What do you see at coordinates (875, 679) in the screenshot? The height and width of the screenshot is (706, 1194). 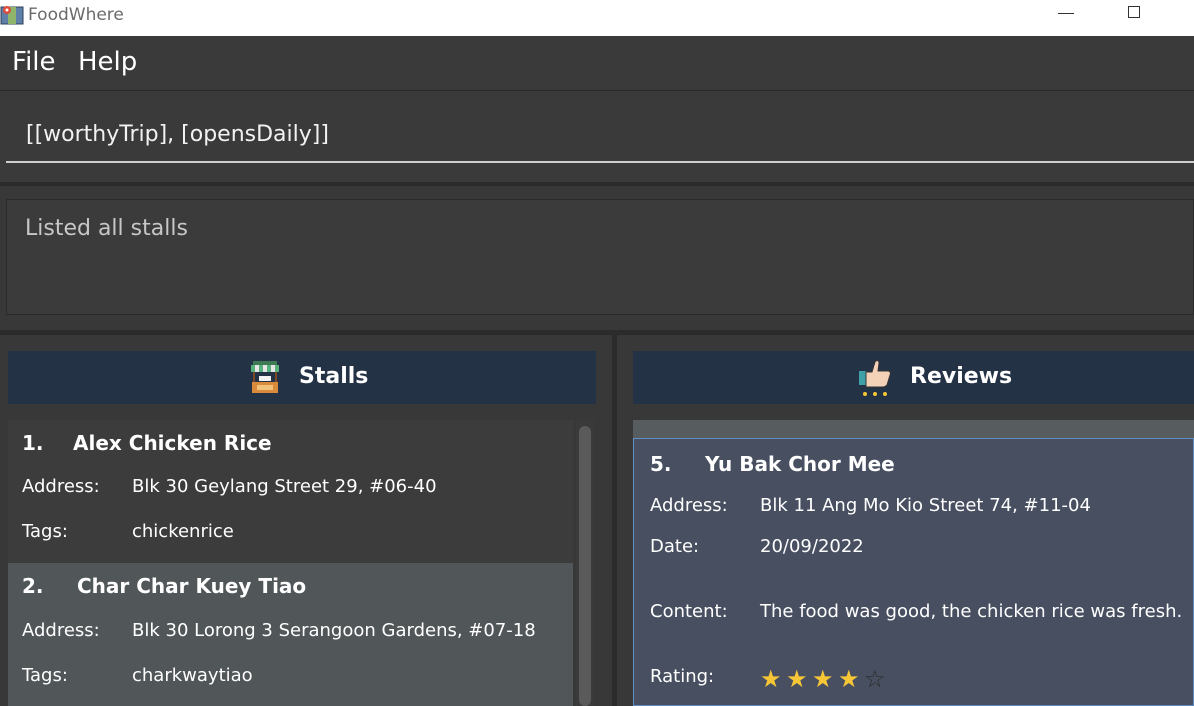 I see `star-empty-icon: ☆` at bounding box center [875, 679].